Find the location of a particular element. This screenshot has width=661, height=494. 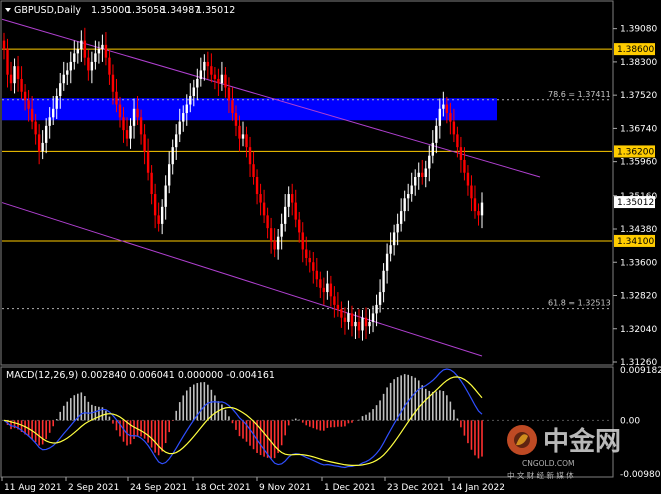

price-tick-label-0: 1.39080 is located at coordinates (638, 30).